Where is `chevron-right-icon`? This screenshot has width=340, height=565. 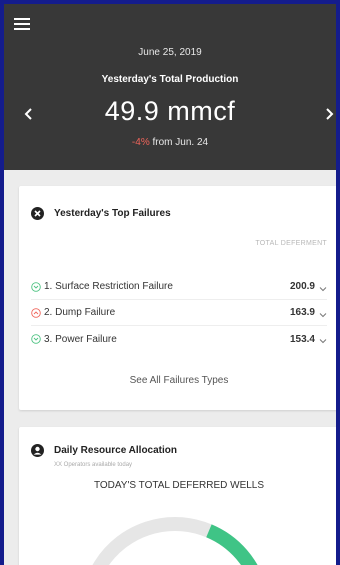 chevron-right-icon is located at coordinates (329, 114).